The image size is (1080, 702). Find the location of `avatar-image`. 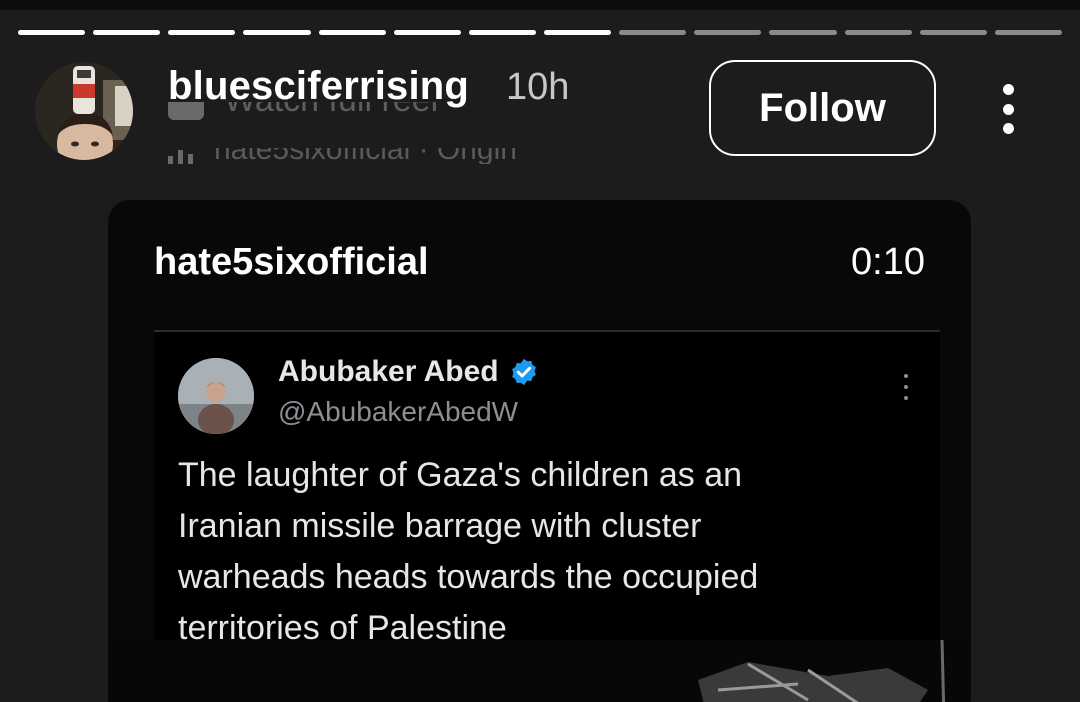

avatar-image is located at coordinates (84, 111).